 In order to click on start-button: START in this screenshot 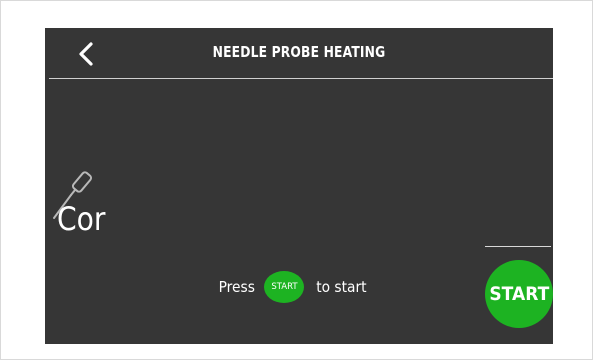, I will do `click(519, 294)`.